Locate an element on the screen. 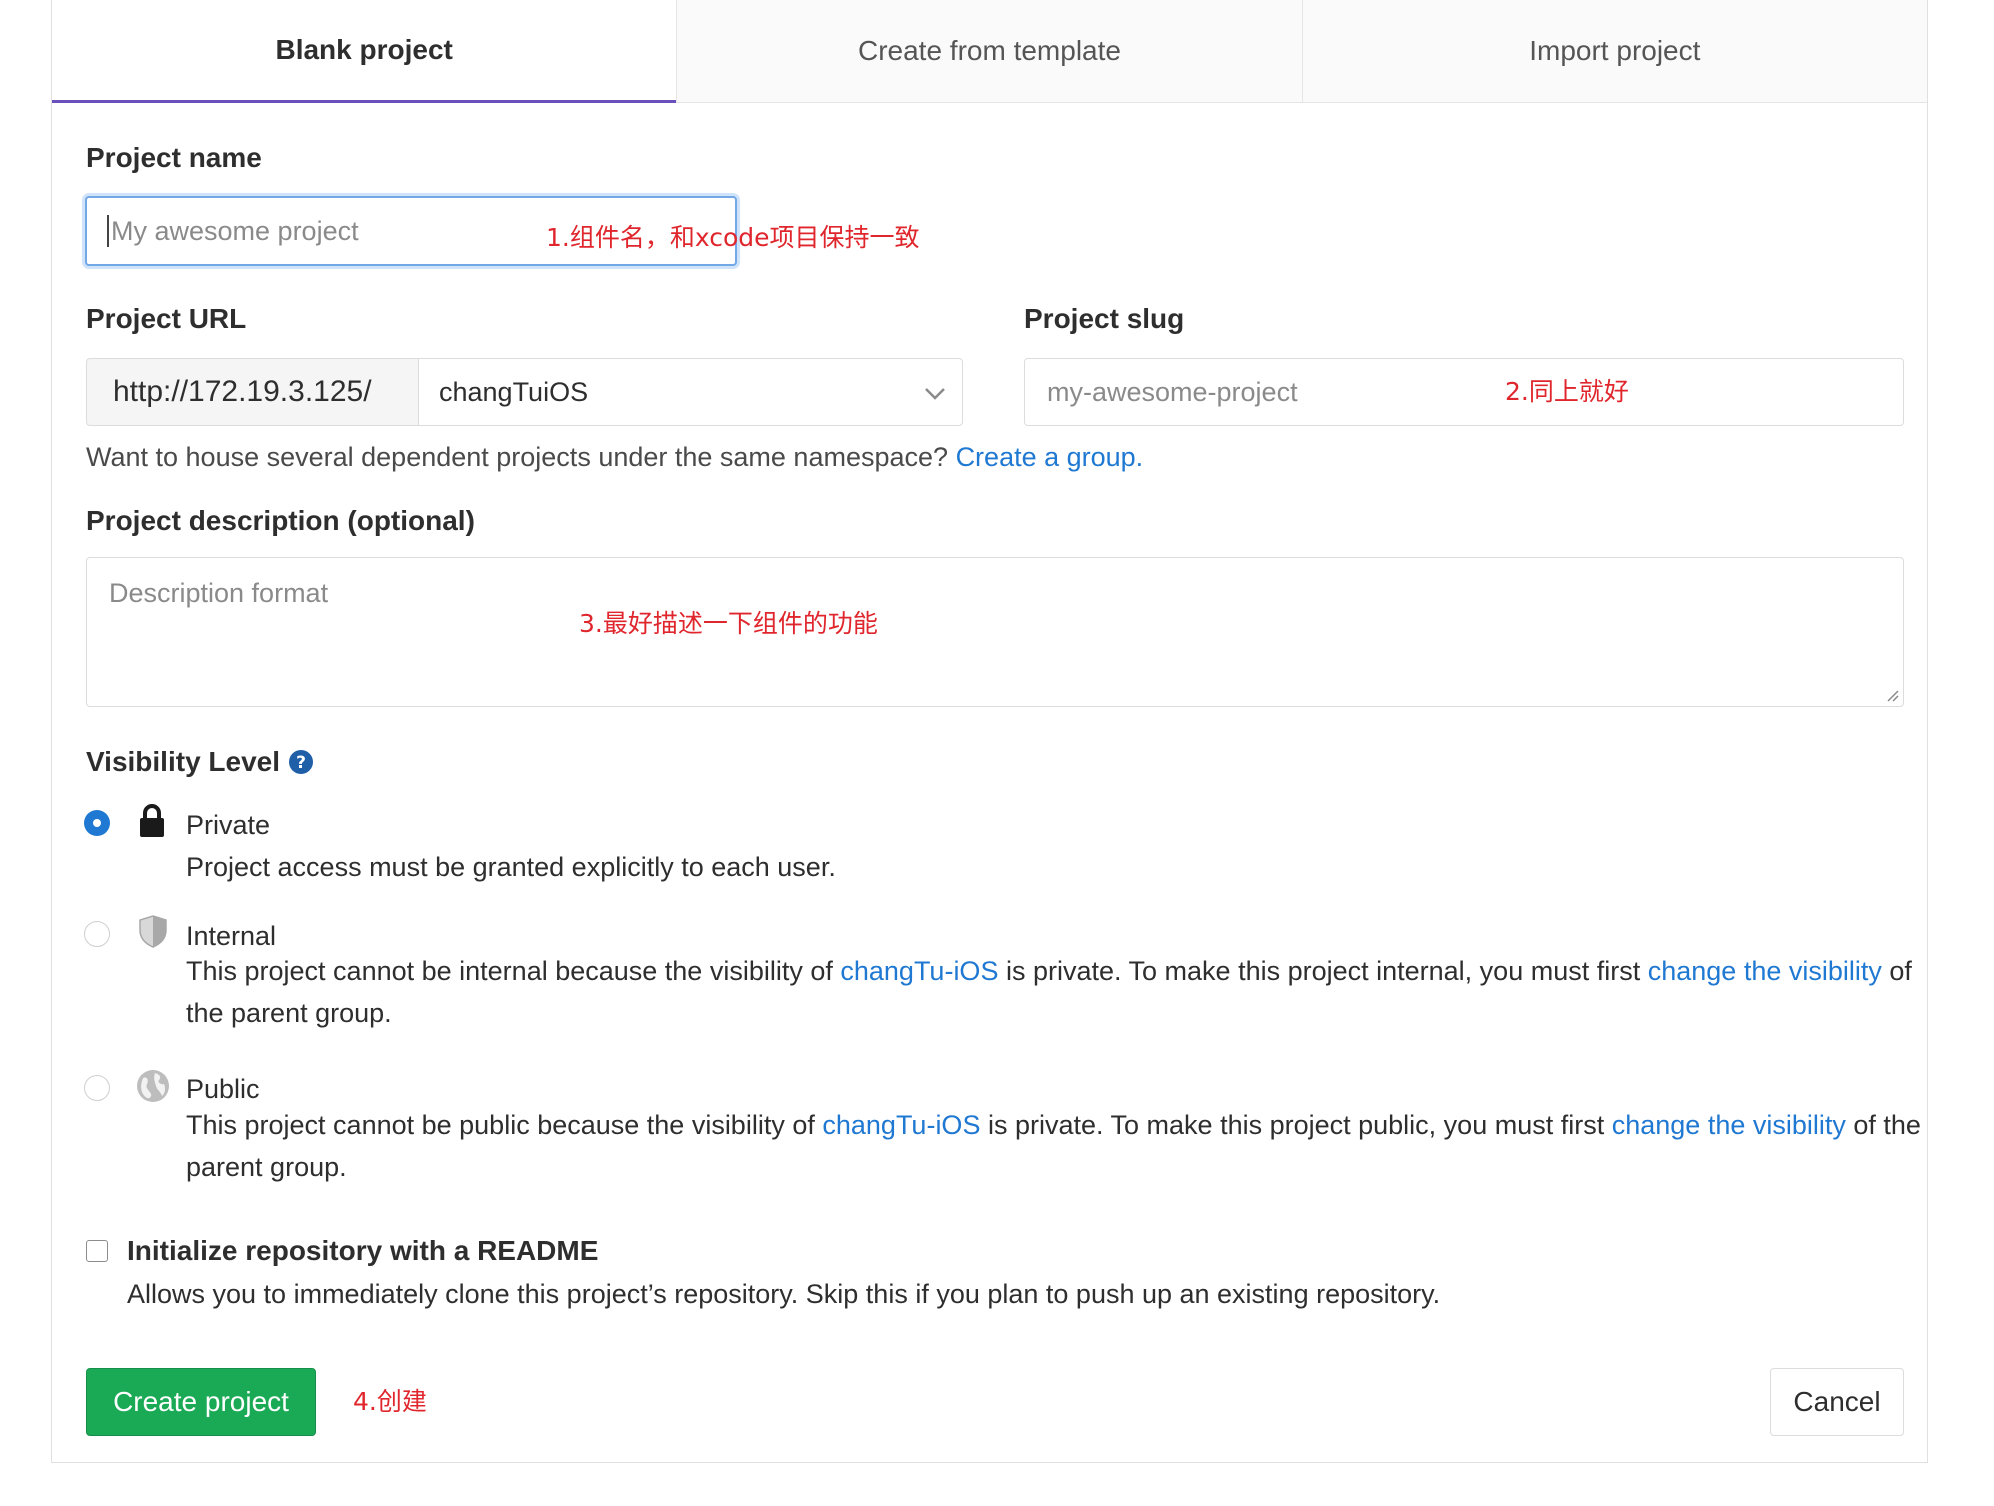  project-name-label: Project name is located at coordinates (174, 157).